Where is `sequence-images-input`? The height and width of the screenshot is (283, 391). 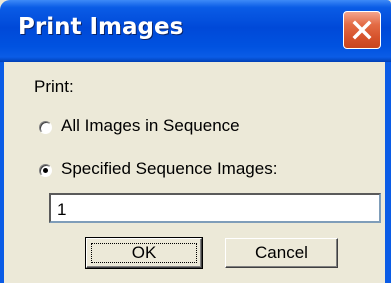 sequence-images-input is located at coordinates (215, 208).